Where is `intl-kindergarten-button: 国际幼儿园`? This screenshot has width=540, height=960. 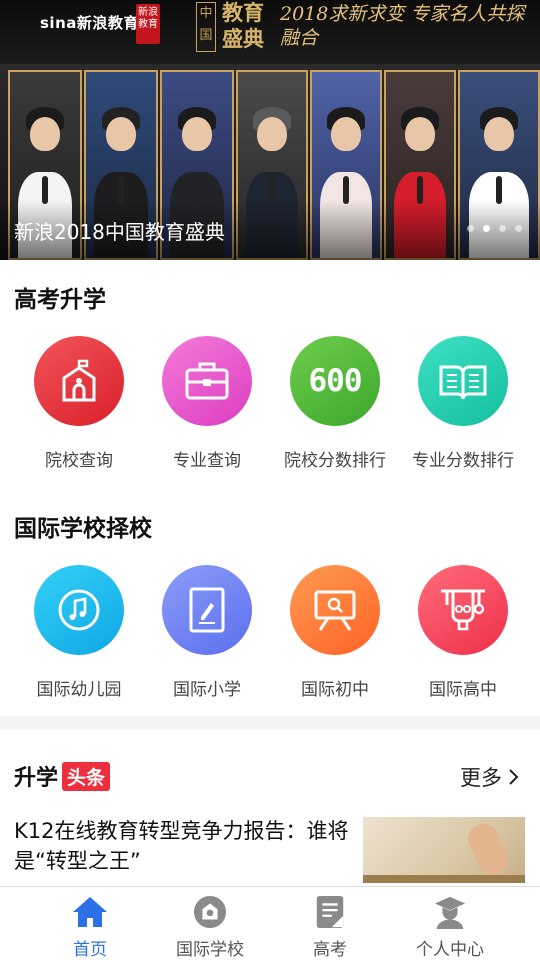 intl-kindergarten-button: 国际幼儿园 is located at coordinates (79, 632).